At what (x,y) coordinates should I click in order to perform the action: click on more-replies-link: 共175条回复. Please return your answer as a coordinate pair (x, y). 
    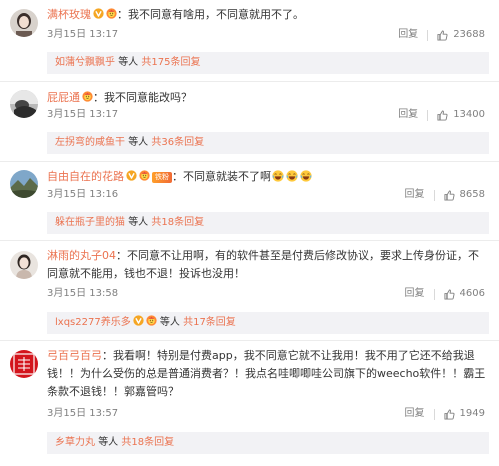
    Looking at the image, I should click on (170, 62).